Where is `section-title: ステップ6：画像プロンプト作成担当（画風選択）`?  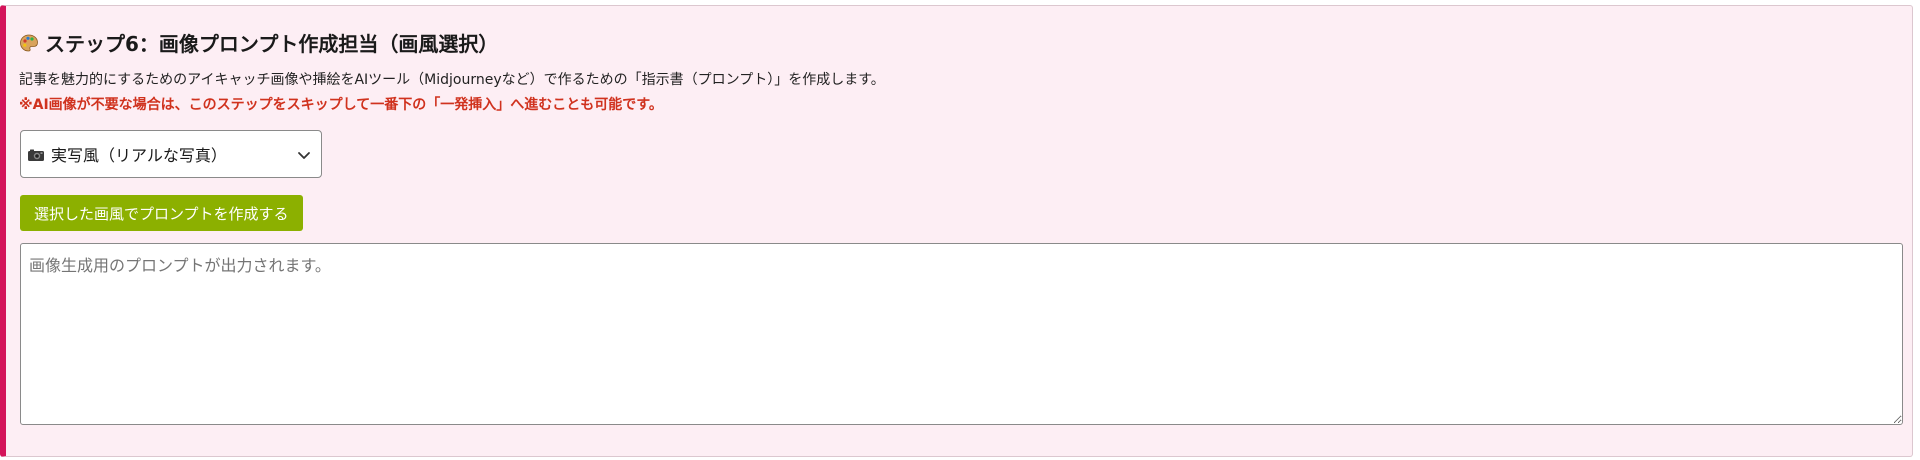 section-title: ステップ6：画像プロンプト作成担当（画風選択） is located at coordinates (258, 42).